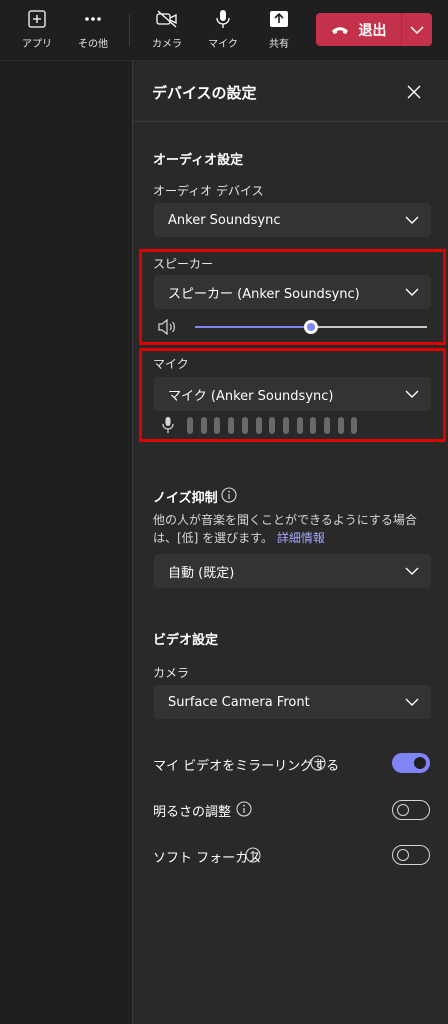 This screenshot has height=1024, width=448. Describe the element at coordinates (279, 19) in the screenshot. I see `share-icon` at that location.